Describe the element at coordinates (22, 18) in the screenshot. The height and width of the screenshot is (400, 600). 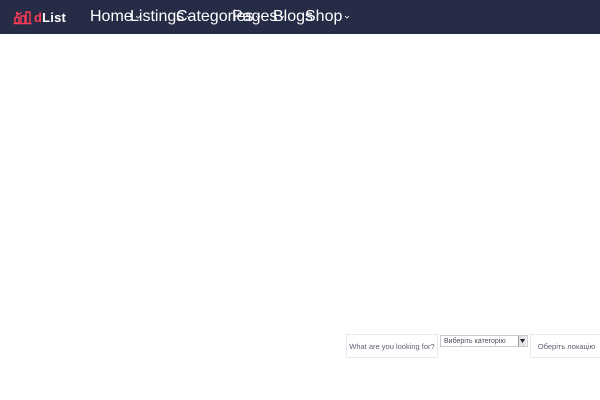
I see `logo-icon` at that location.